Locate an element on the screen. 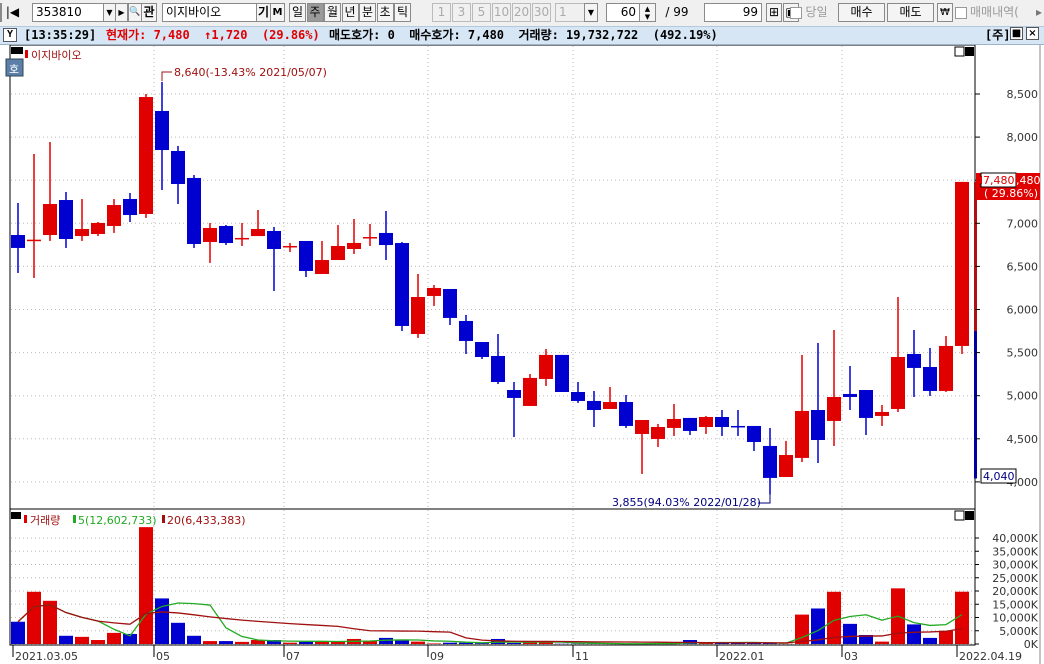  close-icon: × is located at coordinates (1032, 33).